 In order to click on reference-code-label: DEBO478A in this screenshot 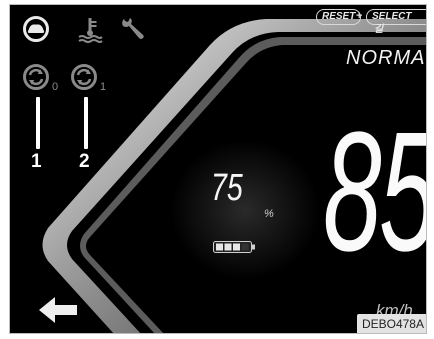, I will do `click(391, 323)`.